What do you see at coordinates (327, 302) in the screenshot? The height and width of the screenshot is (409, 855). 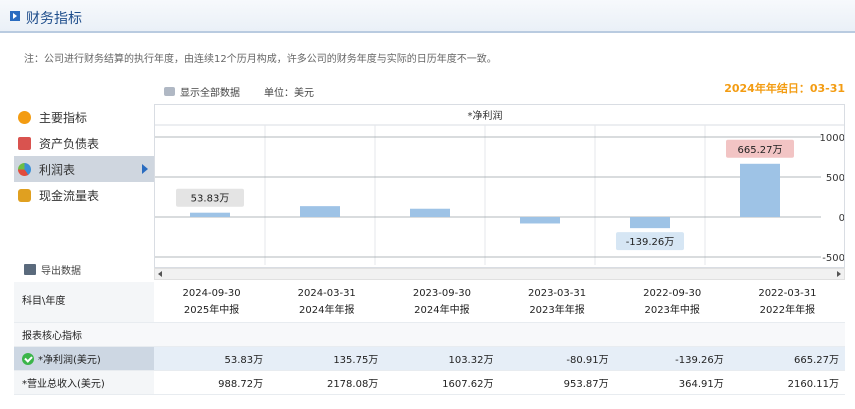 I see `column-header: 2024-03-31 2024年年报` at bounding box center [327, 302].